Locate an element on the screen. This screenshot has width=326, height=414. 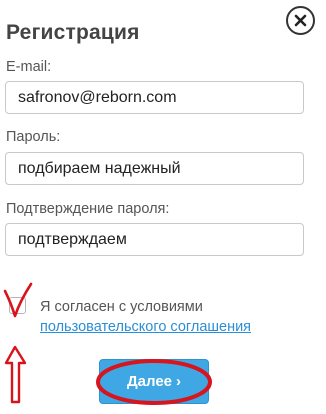
next-button-label: Далее is located at coordinates (149, 381).